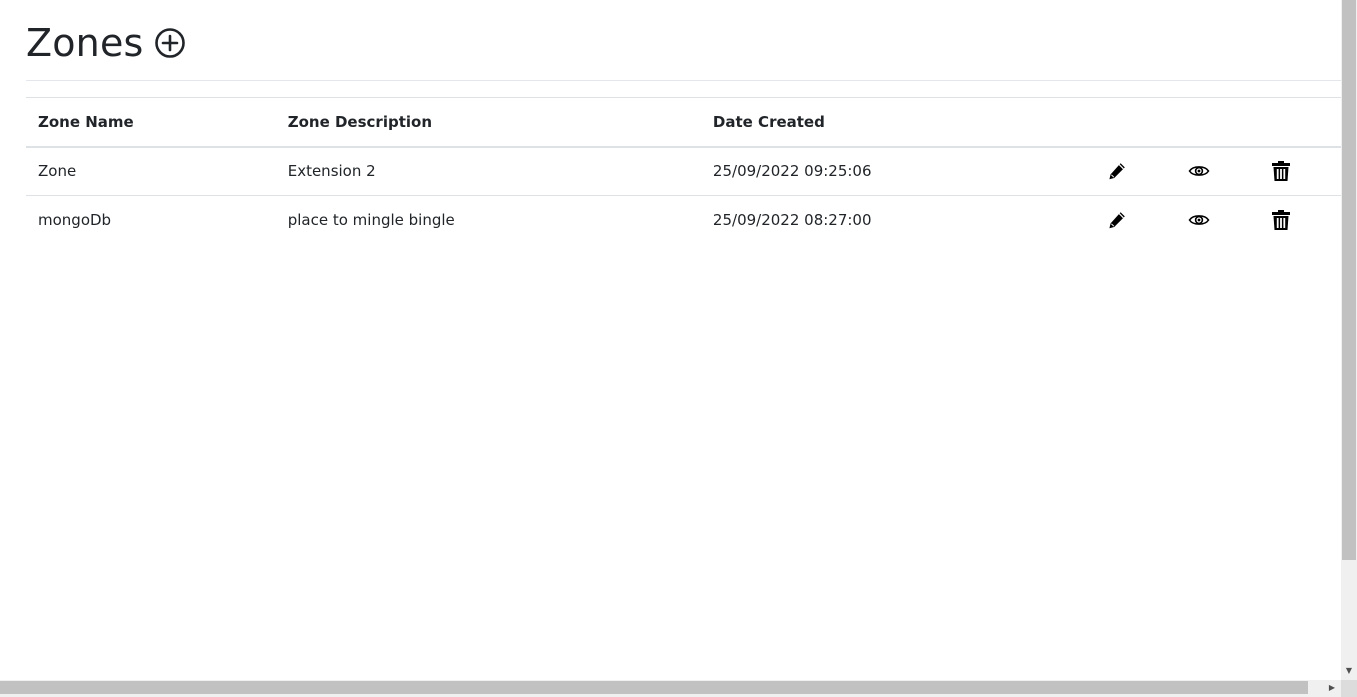 The height and width of the screenshot is (697, 1357). Describe the element at coordinates (1349, 688) in the screenshot. I see `scrollbar-corner` at that location.